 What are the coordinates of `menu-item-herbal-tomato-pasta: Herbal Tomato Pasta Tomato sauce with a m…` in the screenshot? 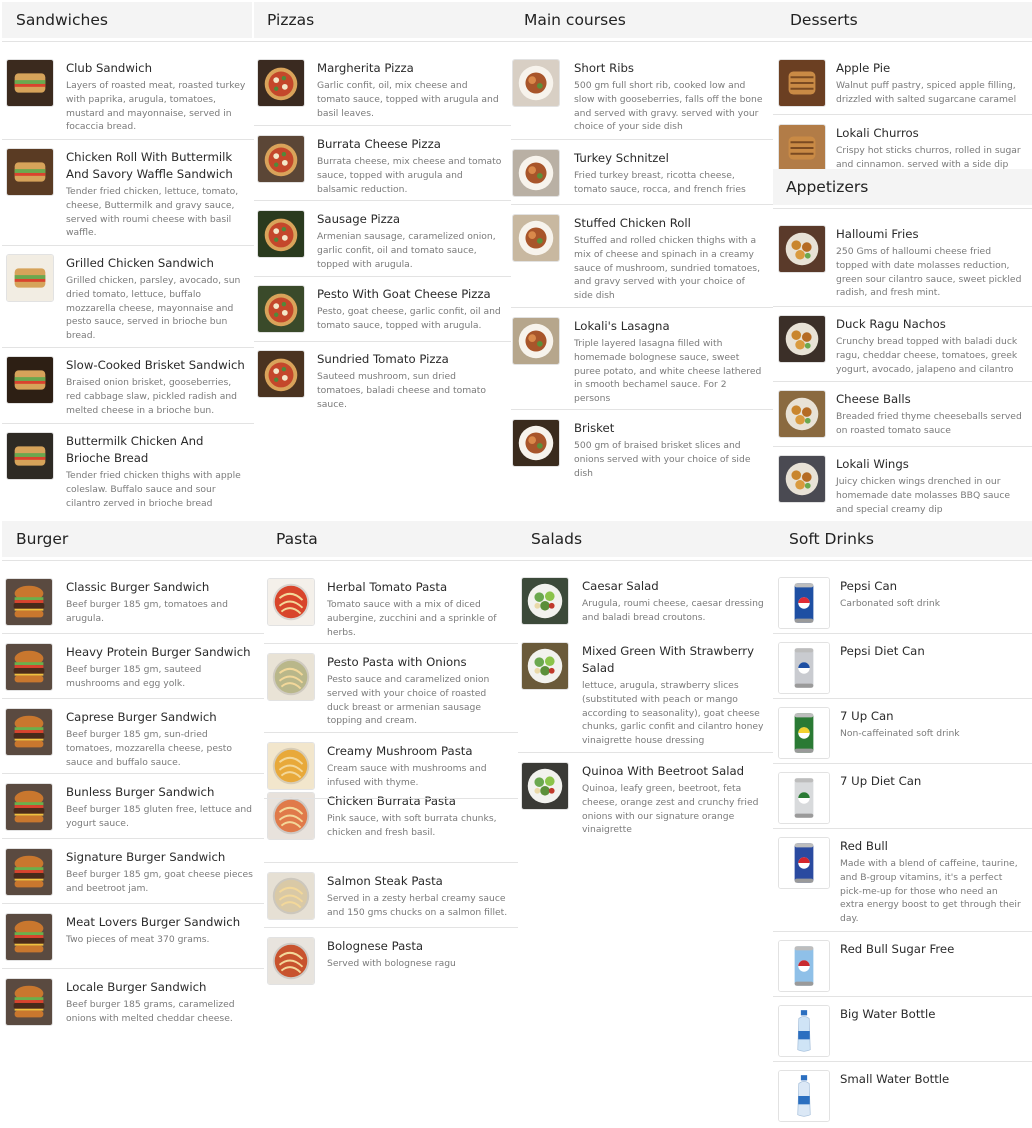 It's located at (390, 608).